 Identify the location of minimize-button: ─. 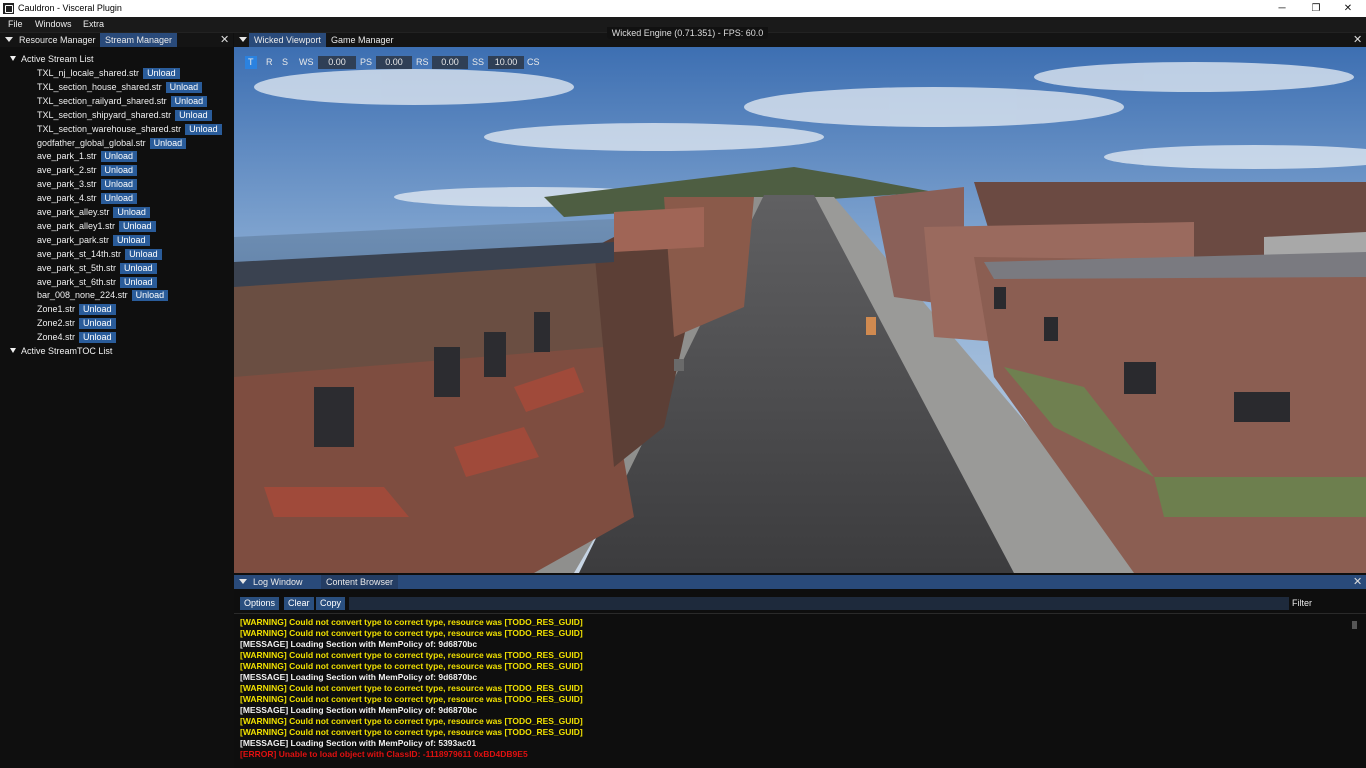
(1282, 8).